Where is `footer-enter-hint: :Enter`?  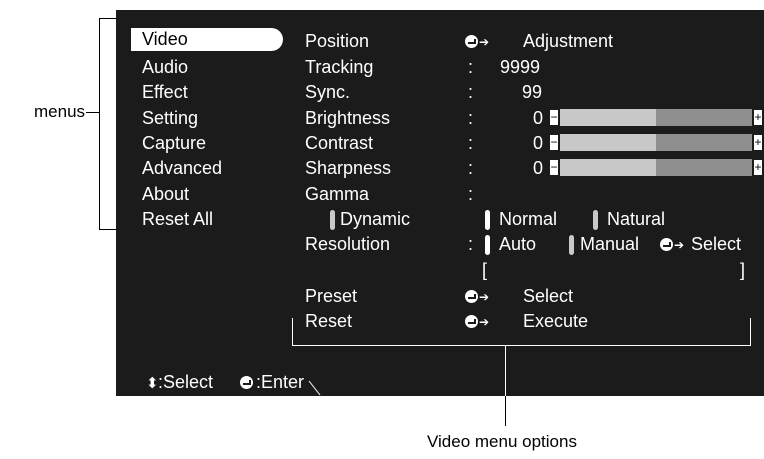 footer-enter-hint: :Enter is located at coordinates (280, 382).